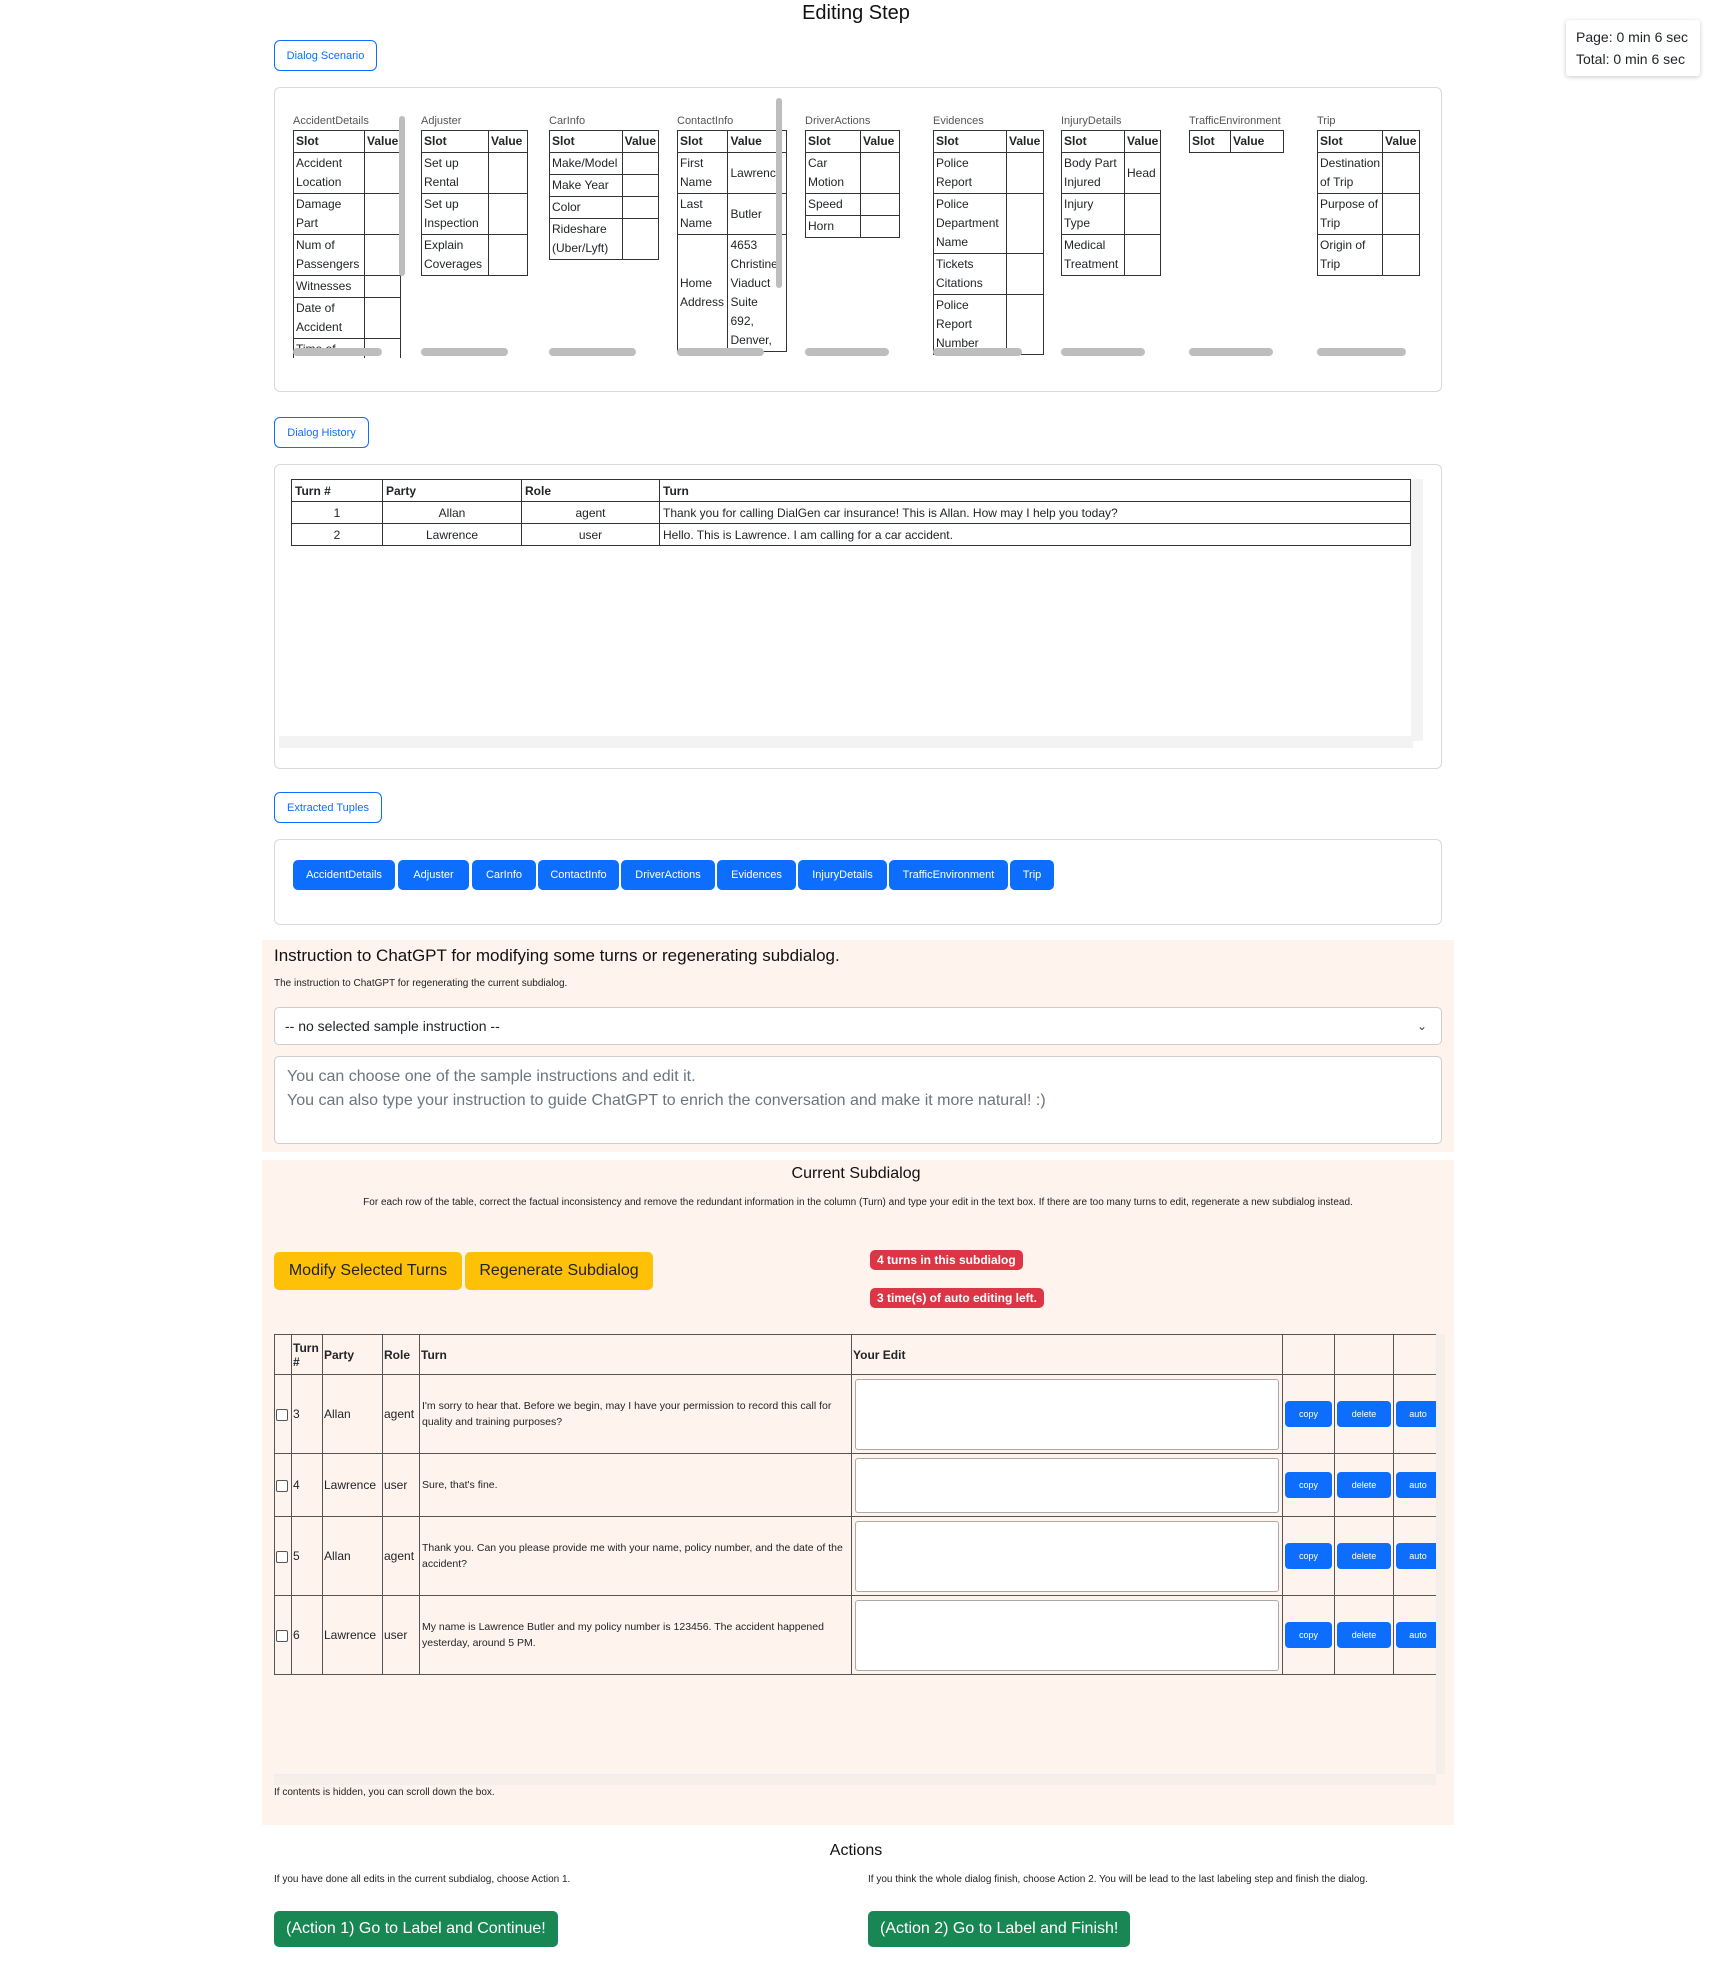  I want to click on auto-edit-remaining-badge: 3 time(s) of auto editing left., so click(957, 1298).